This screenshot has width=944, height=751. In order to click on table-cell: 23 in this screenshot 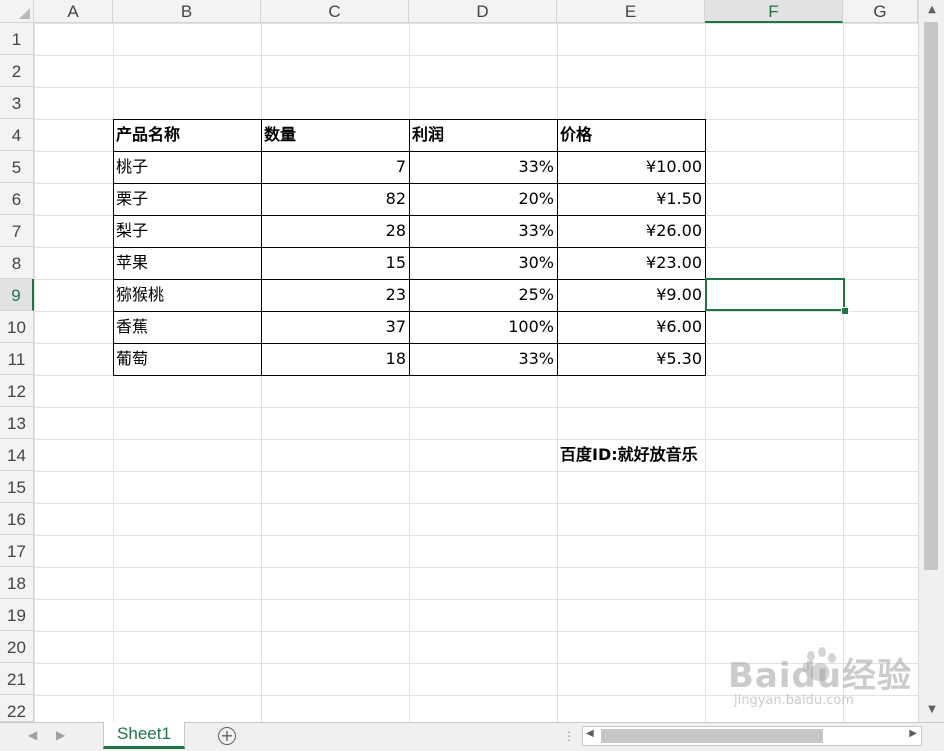, I will do `click(335, 295)`.